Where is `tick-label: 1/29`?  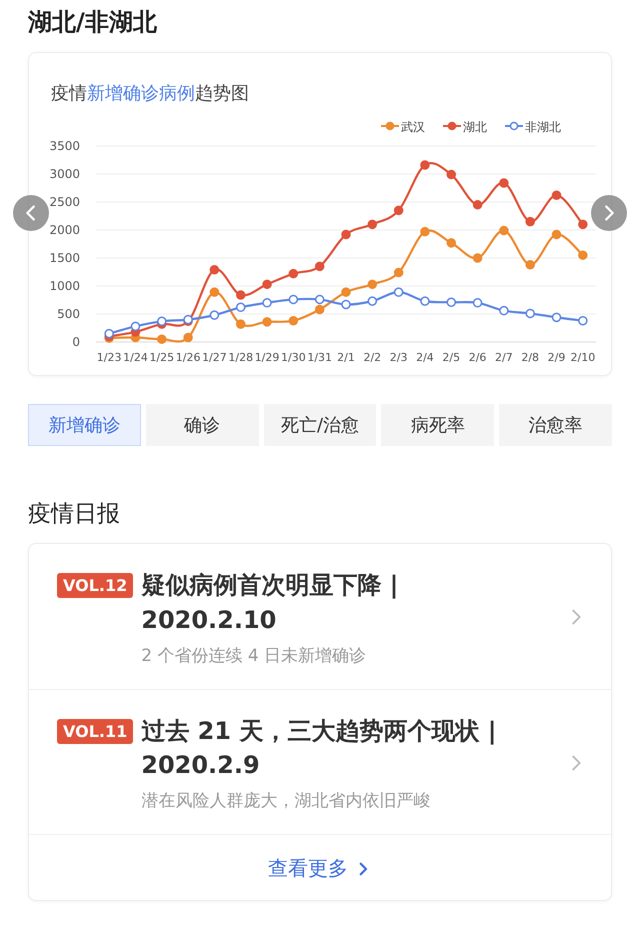
tick-label: 1/29 is located at coordinates (267, 357).